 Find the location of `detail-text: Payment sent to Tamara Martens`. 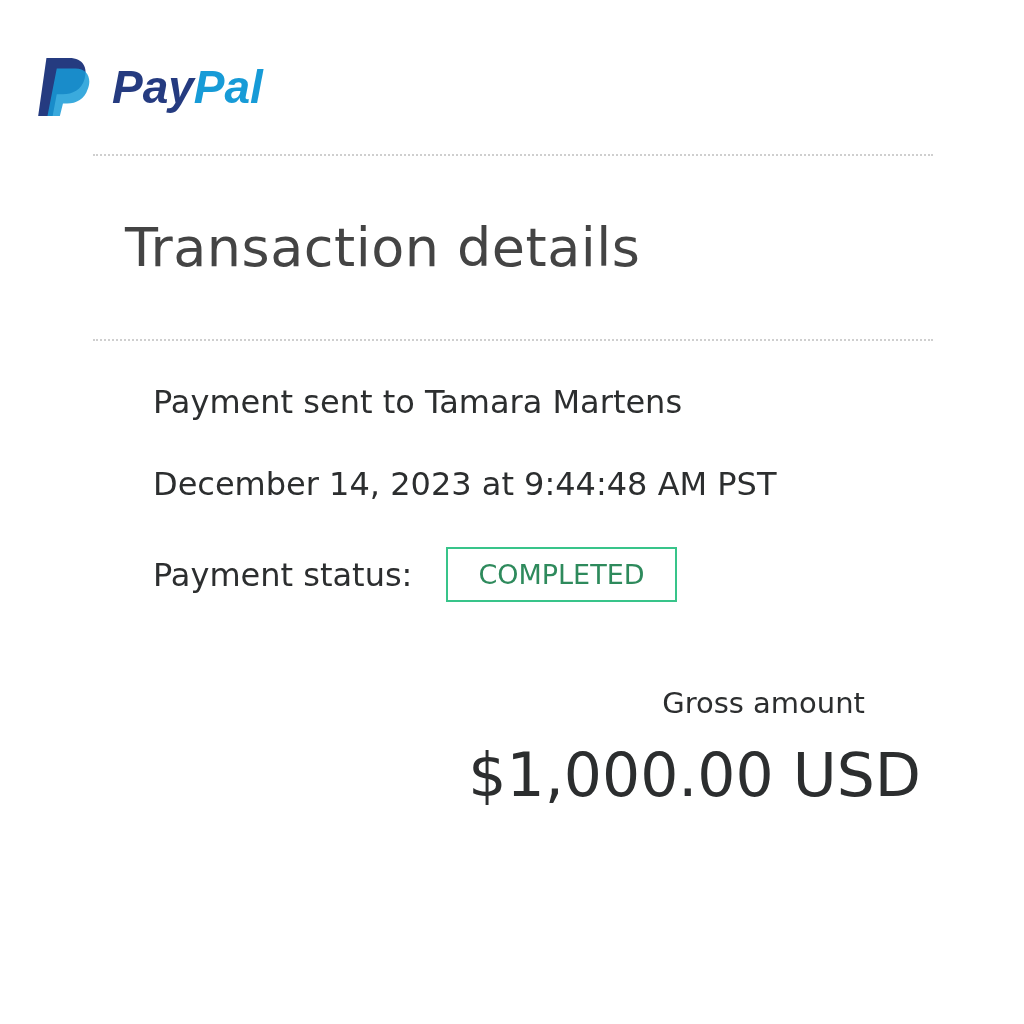

detail-text: Payment sent to Tamara Martens is located at coordinates (418, 402).